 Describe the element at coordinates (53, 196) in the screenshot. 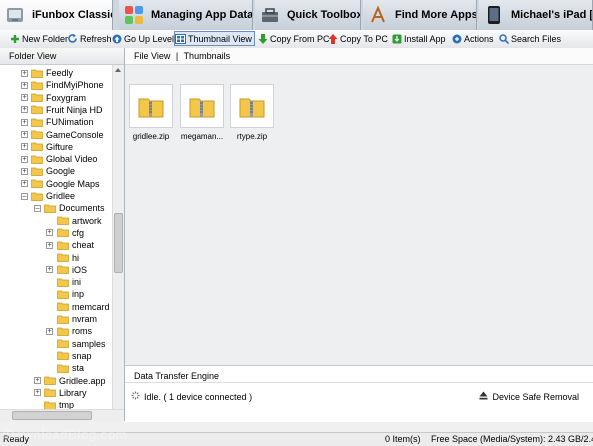

I see `tree-item: Gridlee` at that location.